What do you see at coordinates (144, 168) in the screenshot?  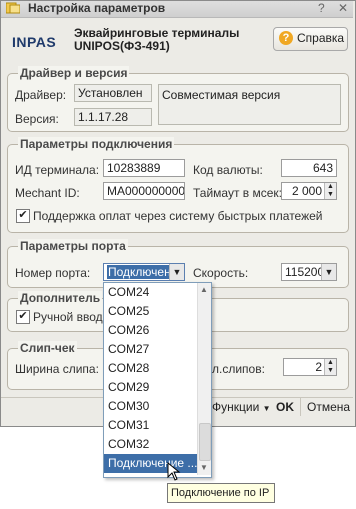 I see `terminal-id-input: 10283889` at bounding box center [144, 168].